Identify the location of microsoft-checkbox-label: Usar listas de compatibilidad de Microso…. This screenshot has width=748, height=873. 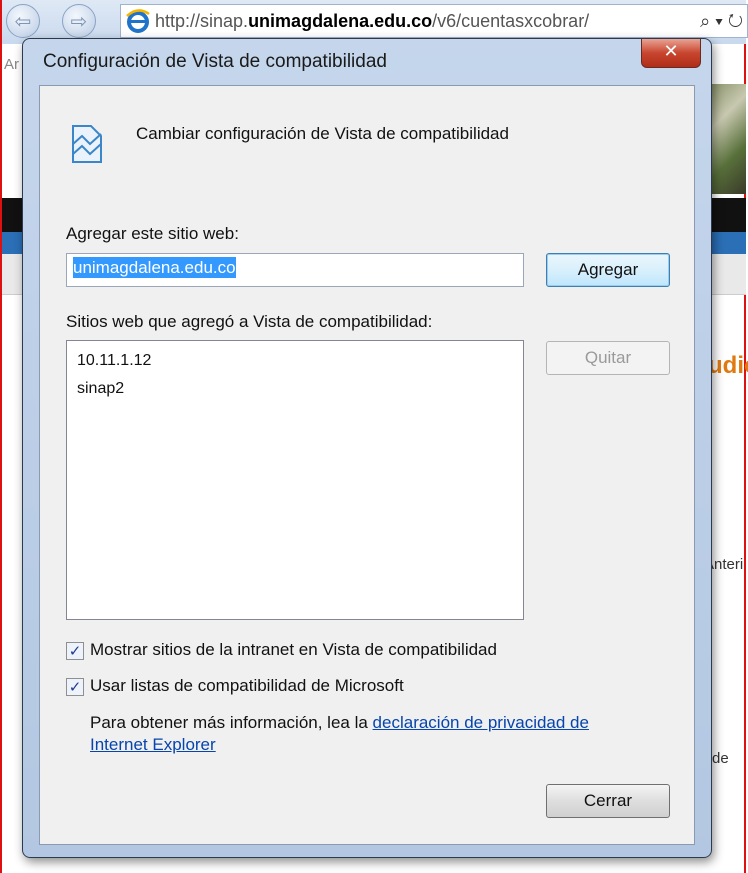
(247, 685).